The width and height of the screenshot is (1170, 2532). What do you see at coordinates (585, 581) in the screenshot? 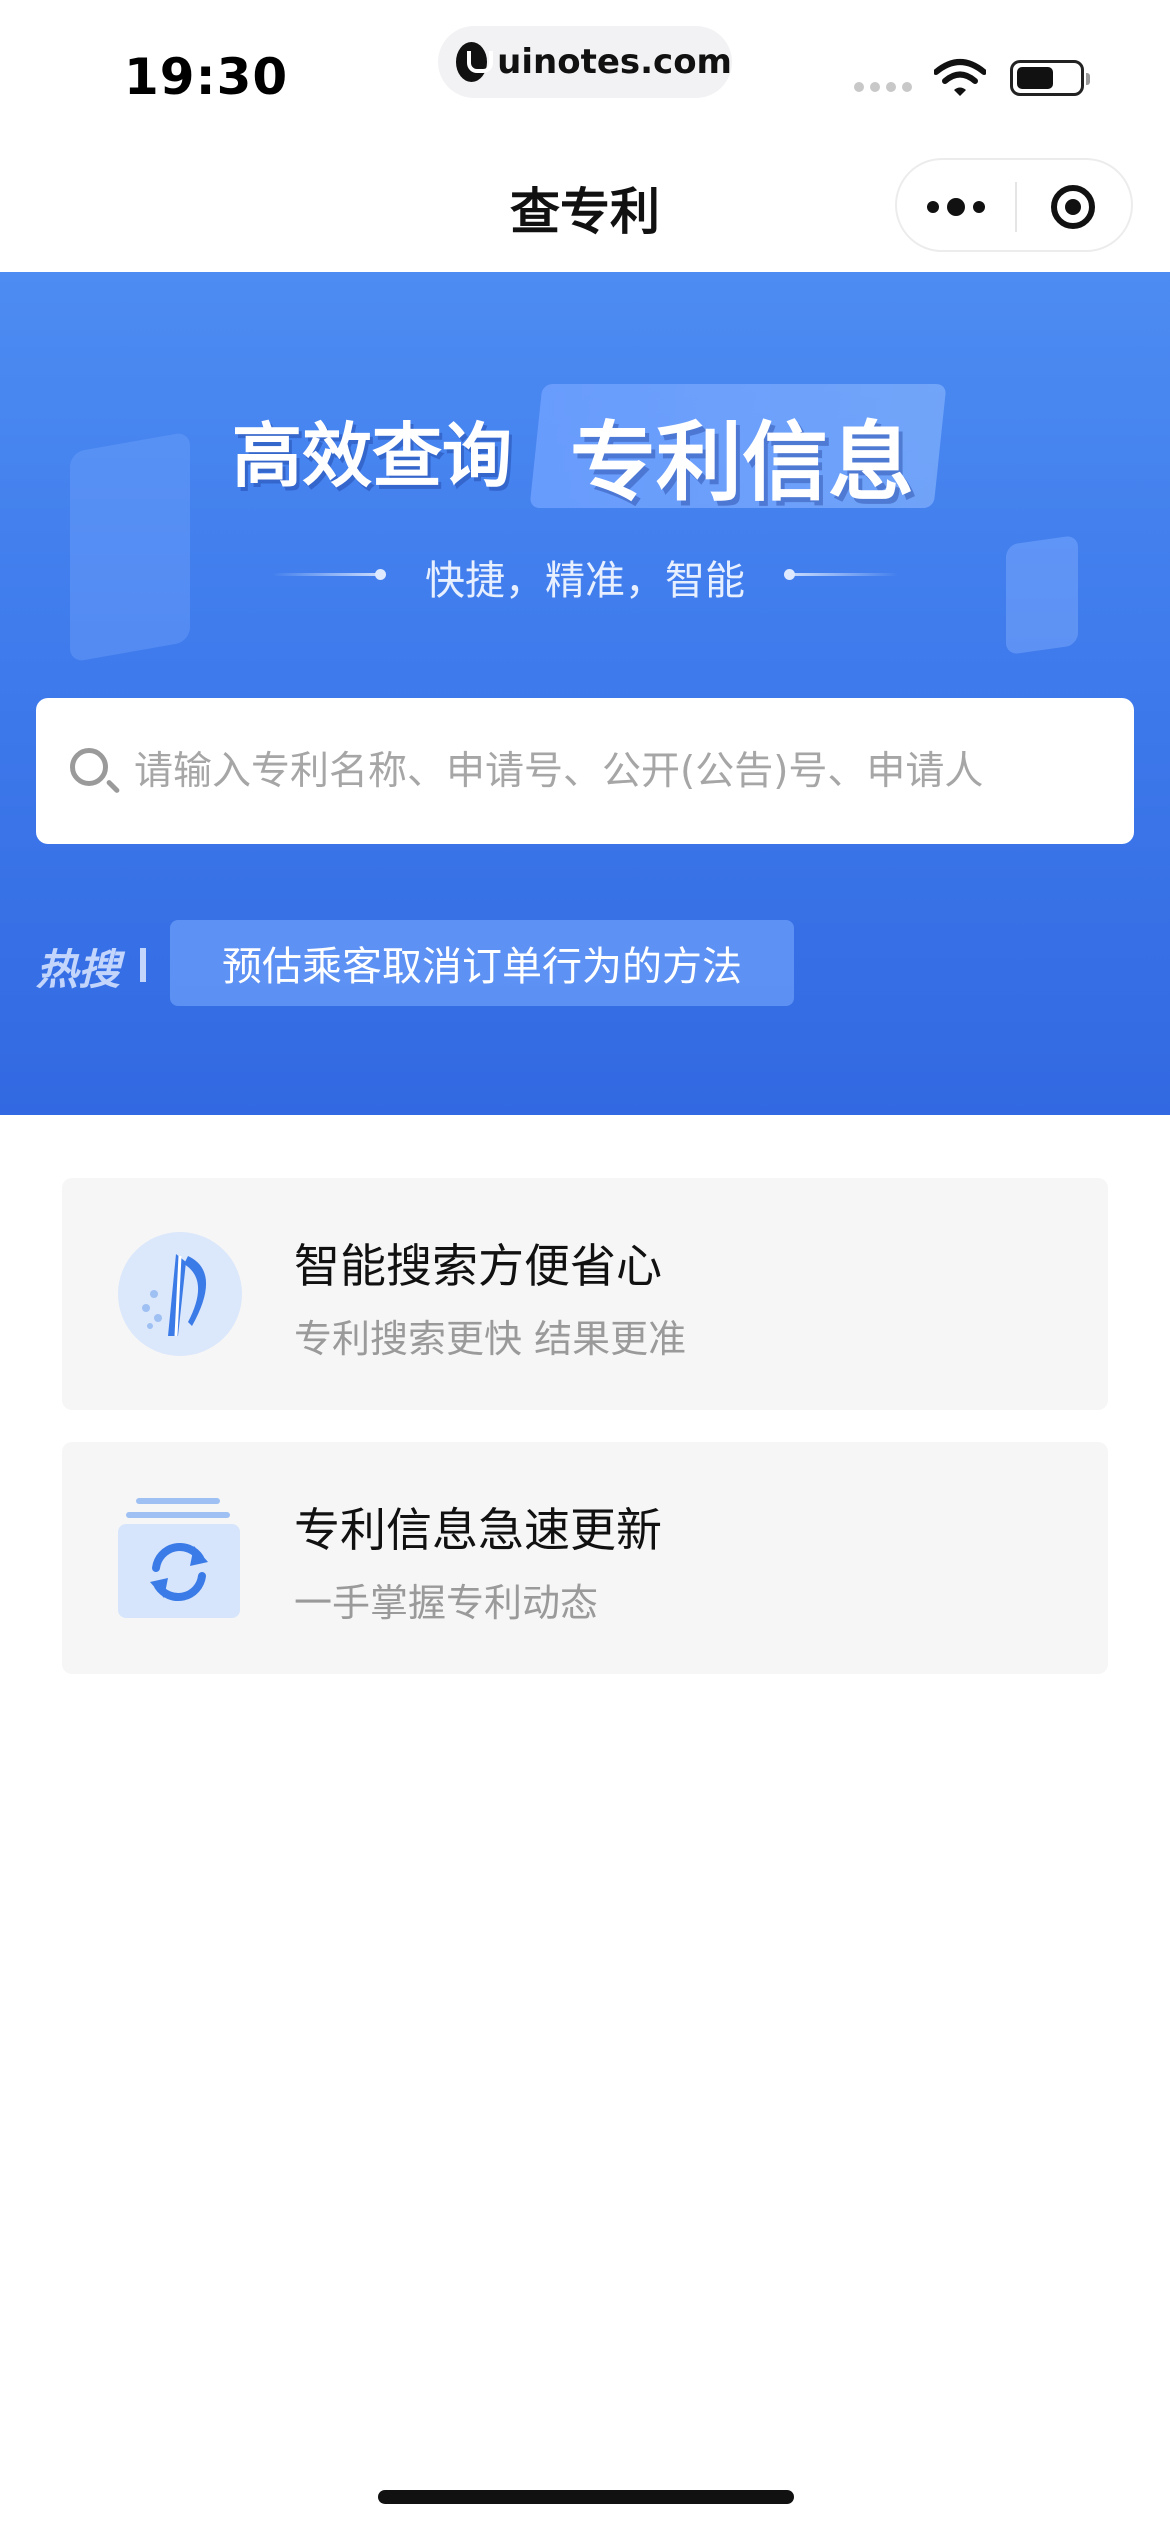
I see `hero-tagline: 快捷，精准，智能` at bounding box center [585, 581].